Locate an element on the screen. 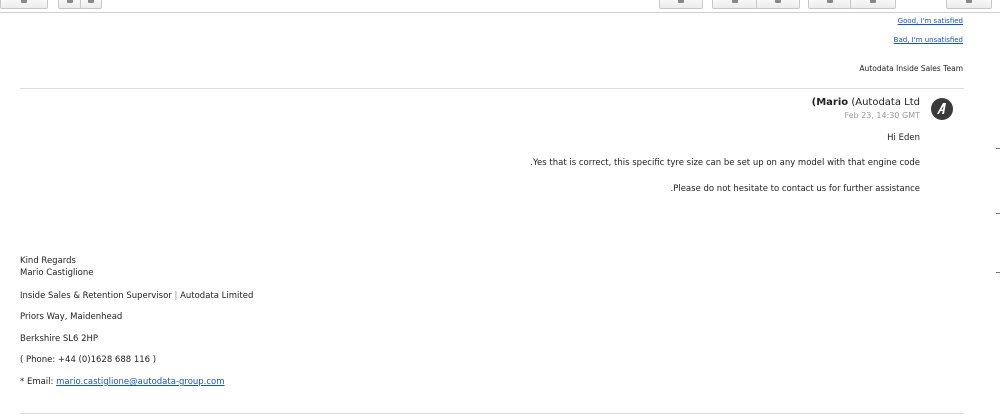  email-label: * Email: is located at coordinates (38, 382).